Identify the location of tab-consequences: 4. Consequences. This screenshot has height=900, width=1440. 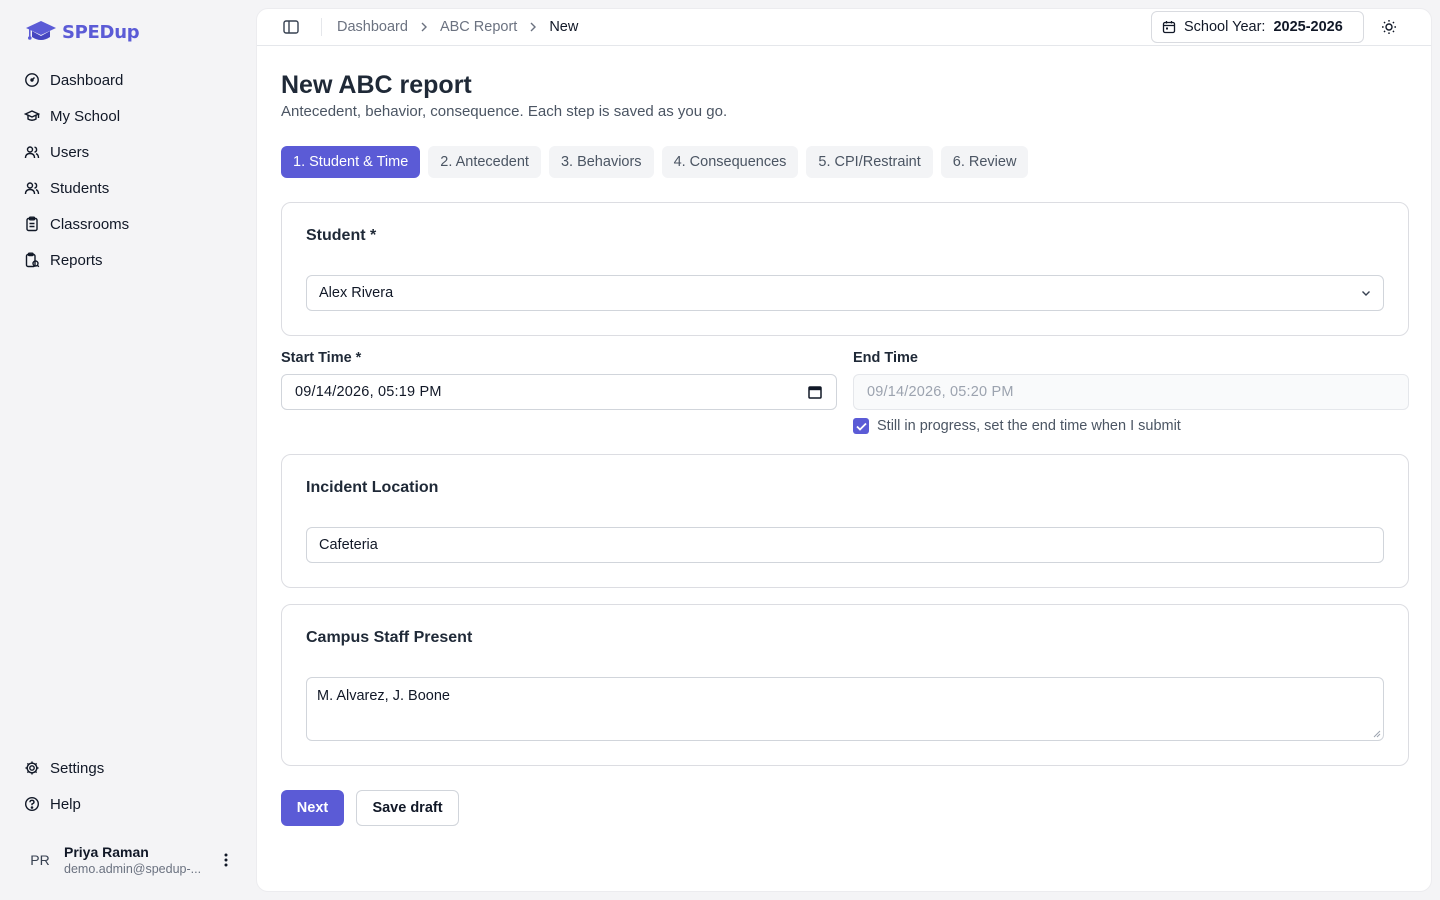
(730, 162).